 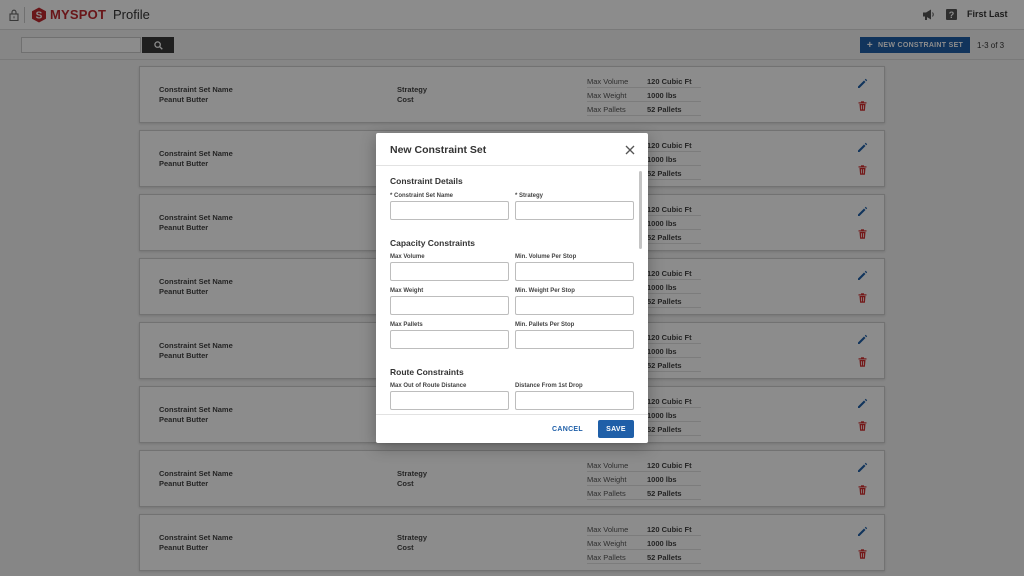 I want to click on dialog-header: New Constraint Set, so click(x=512, y=149).